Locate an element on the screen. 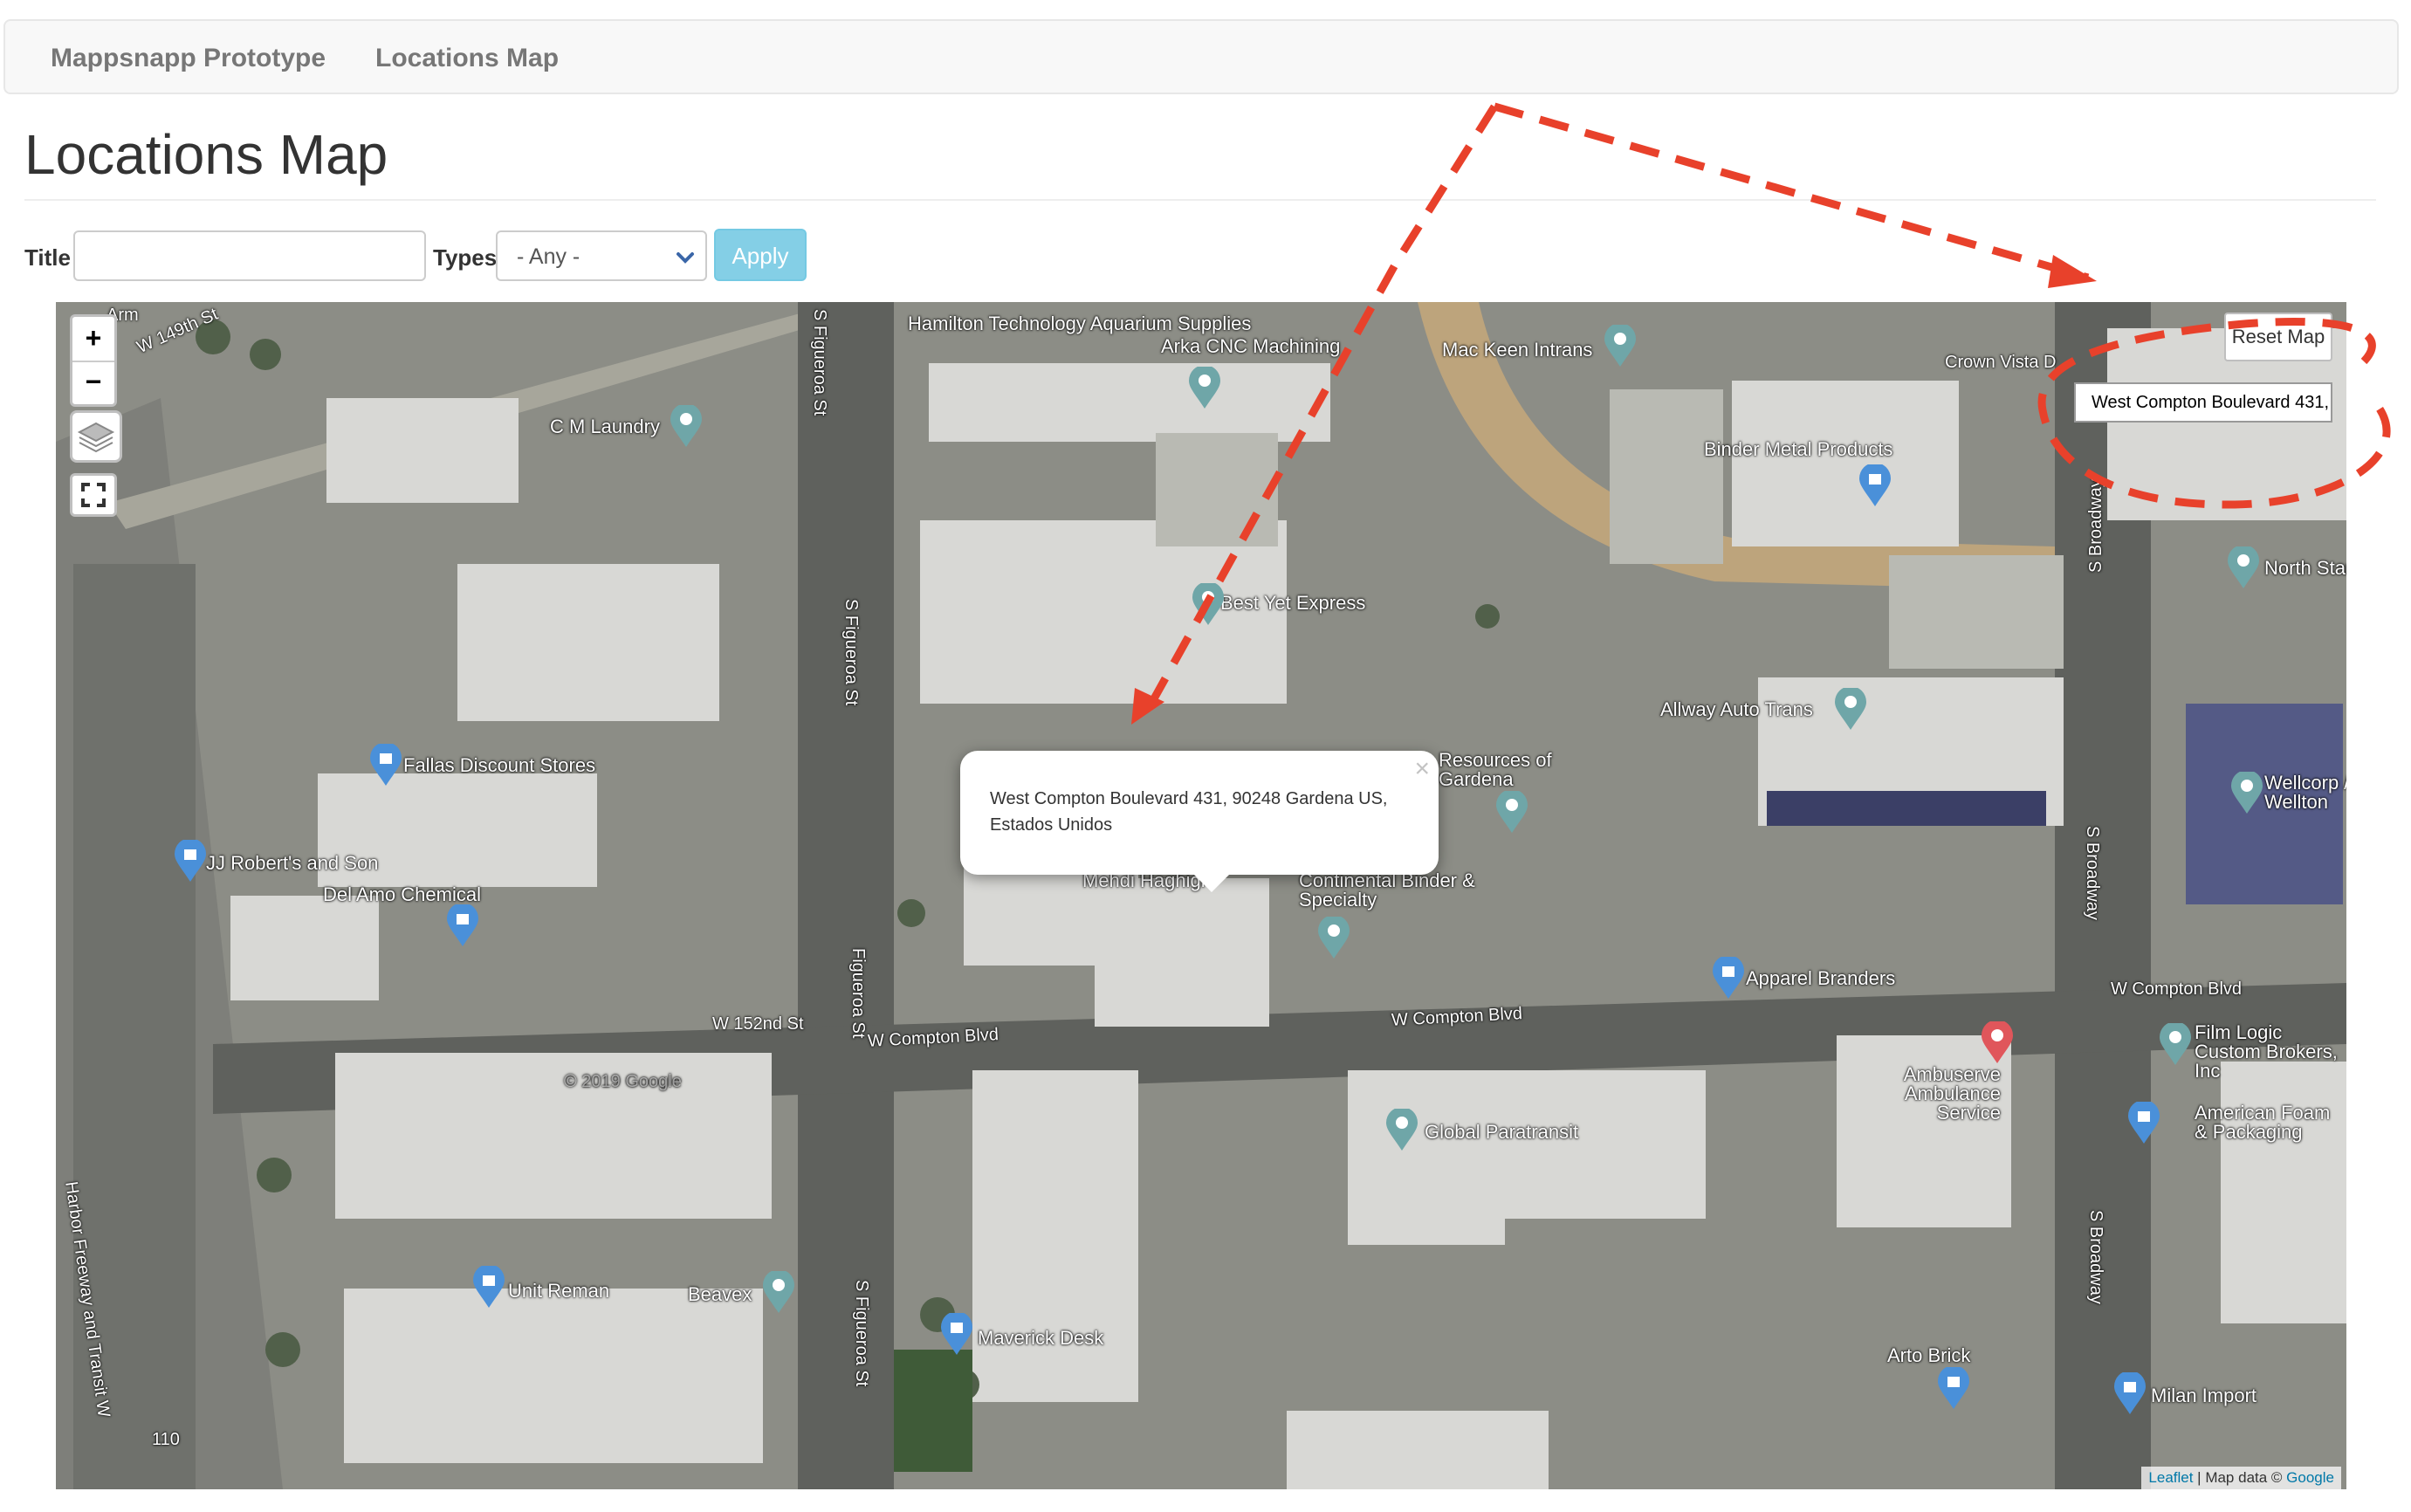  highway-shield: 110 is located at coordinates (166, 1439).